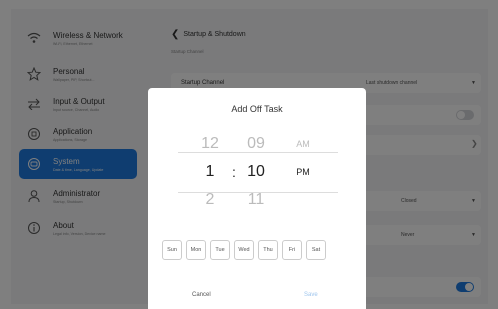 This screenshot has width=498, height=309. Describe the element at coordinates (196, 250) in the screenshot. I see `day-mon: Mon` at that location.